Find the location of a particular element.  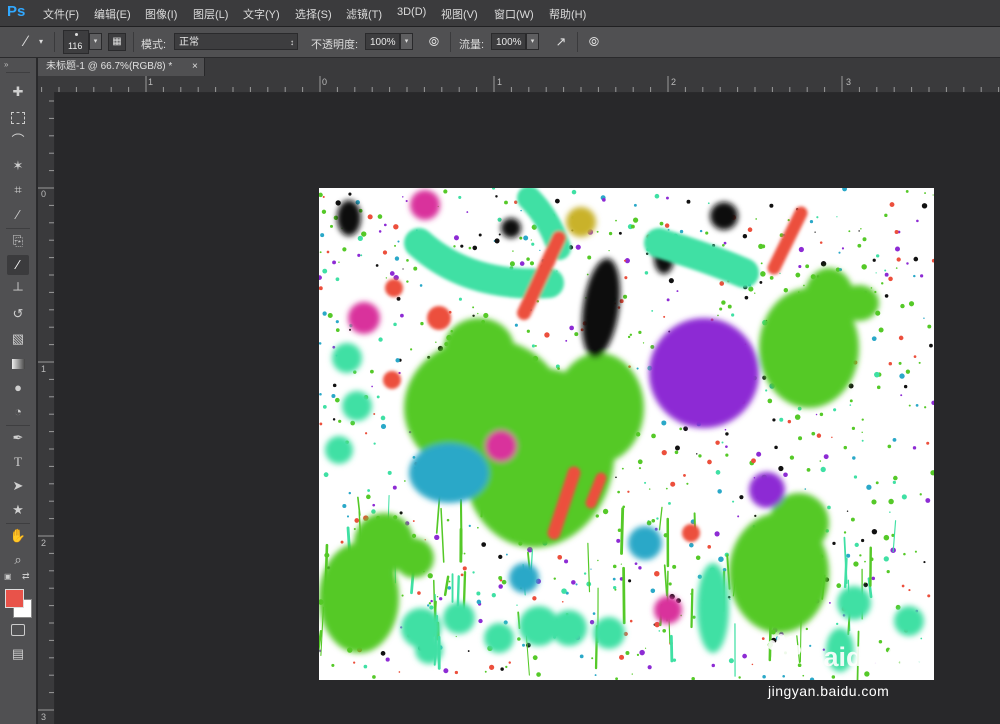

default-colors-icon: ▣ is located at coordinates (8, 576).